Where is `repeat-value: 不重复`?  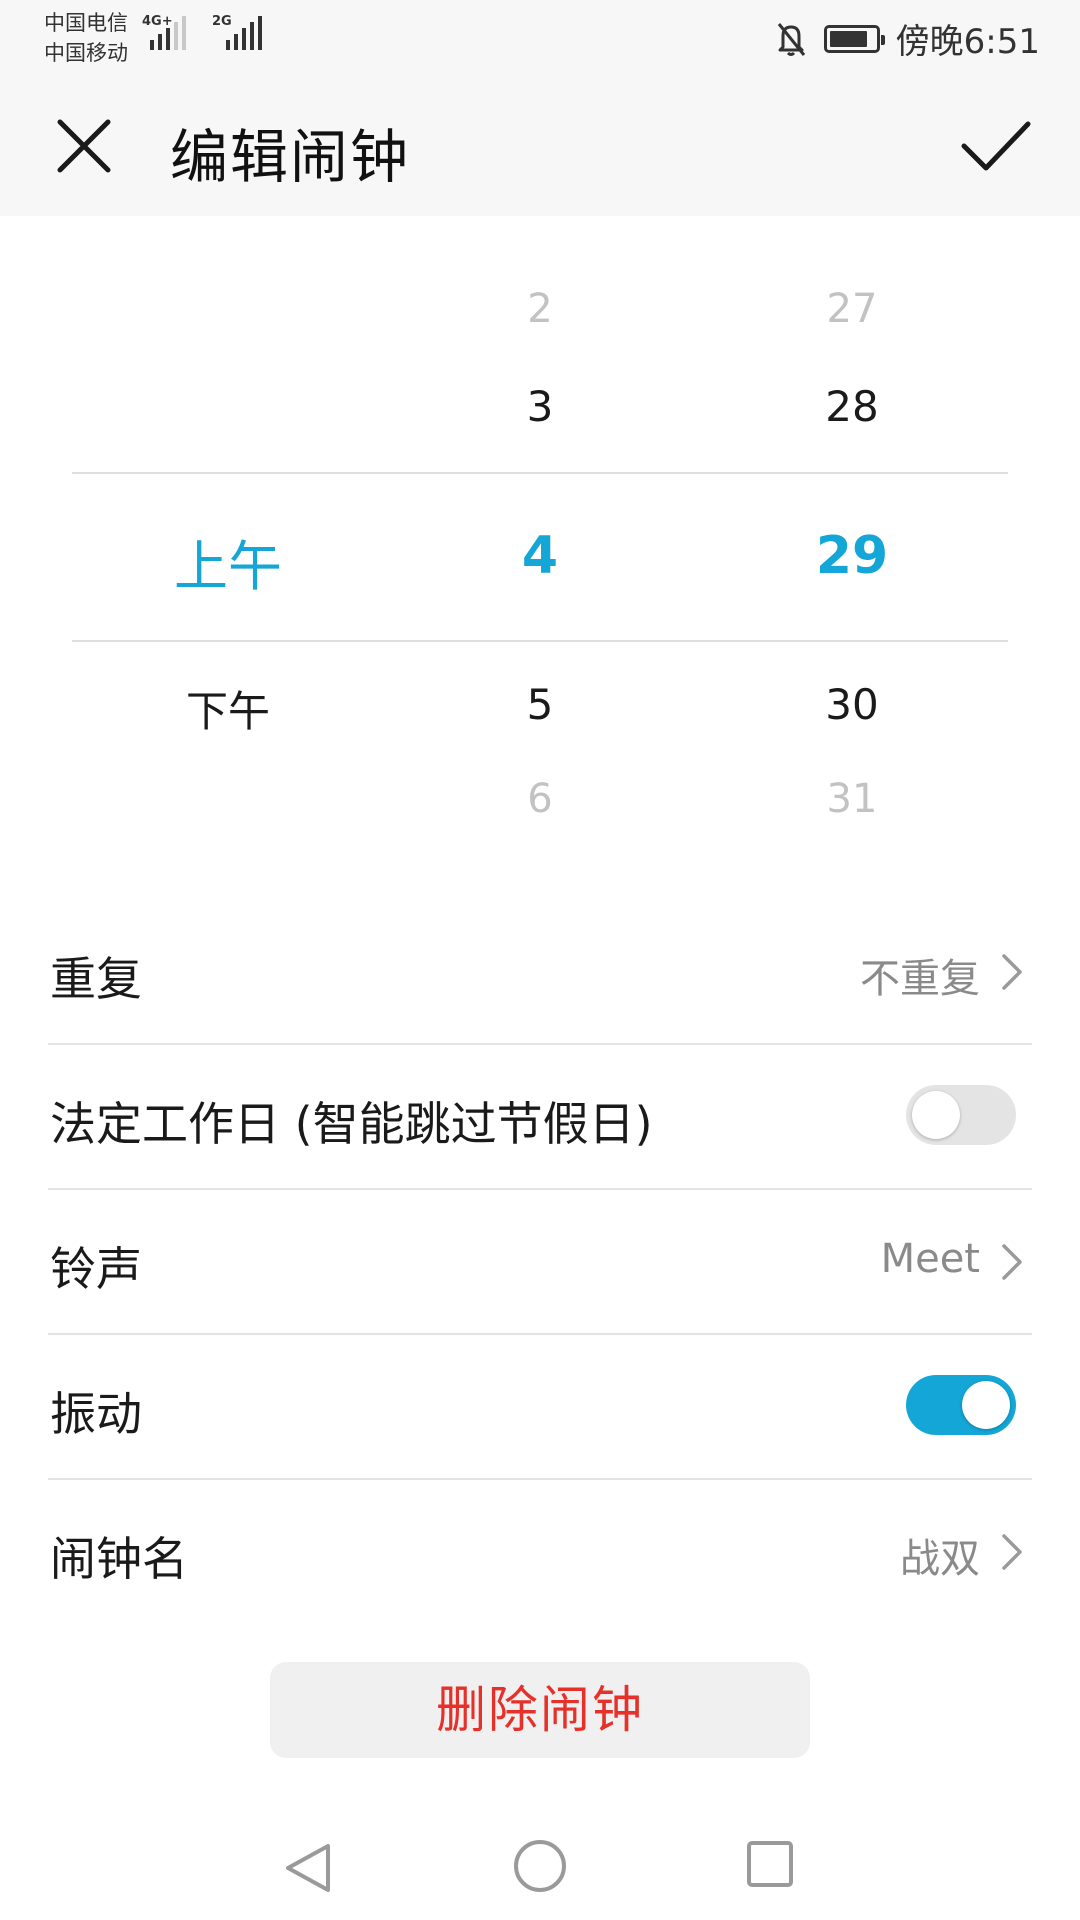 repeat-value: 不重复 is located at coordinates (920, 979).